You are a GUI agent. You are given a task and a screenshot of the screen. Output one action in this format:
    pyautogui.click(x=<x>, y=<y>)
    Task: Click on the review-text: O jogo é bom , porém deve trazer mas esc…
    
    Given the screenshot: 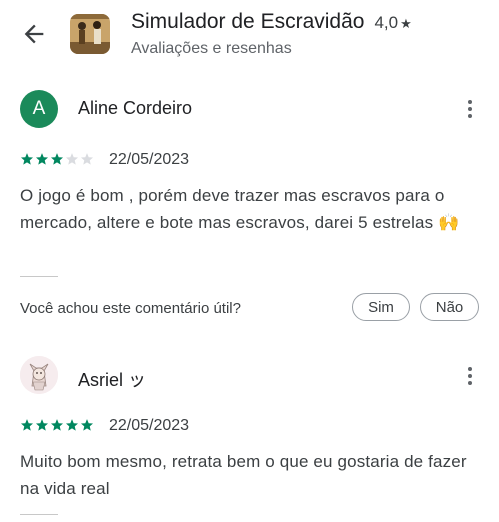 What is the action you would take?
    pyautogui.click(x=240, y=209)
    